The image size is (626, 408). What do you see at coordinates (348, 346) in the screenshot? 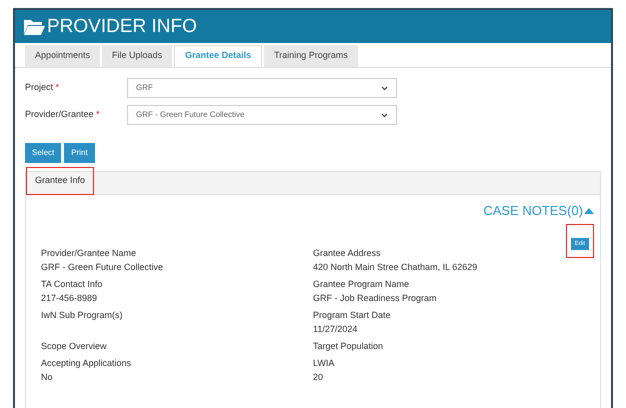
I see `field-label: Target Population` at bounding box center [348, 346].